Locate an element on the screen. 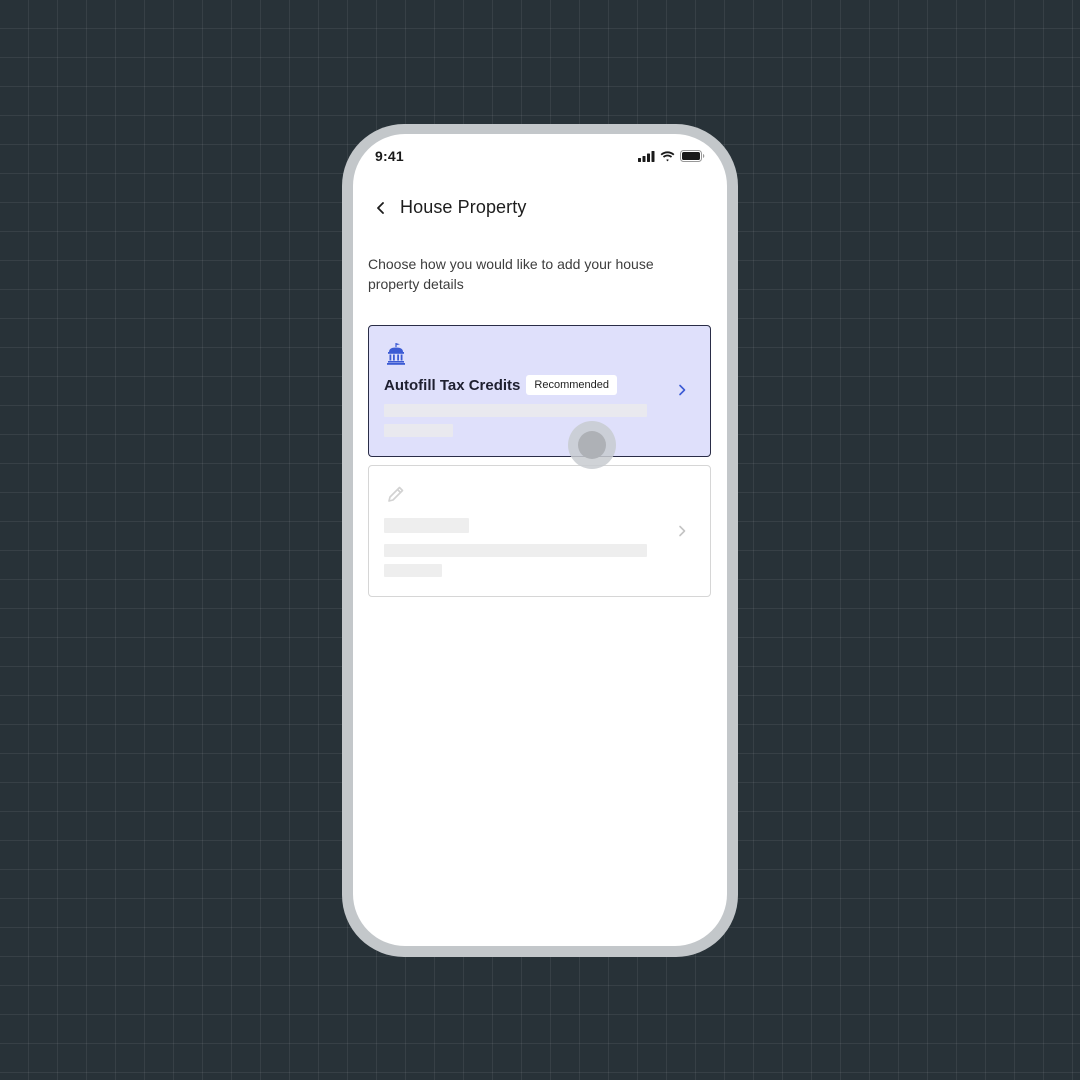 This screenshot has width=1080, height=1080. status-time: 9:41 is located at coordinates (389, 156).